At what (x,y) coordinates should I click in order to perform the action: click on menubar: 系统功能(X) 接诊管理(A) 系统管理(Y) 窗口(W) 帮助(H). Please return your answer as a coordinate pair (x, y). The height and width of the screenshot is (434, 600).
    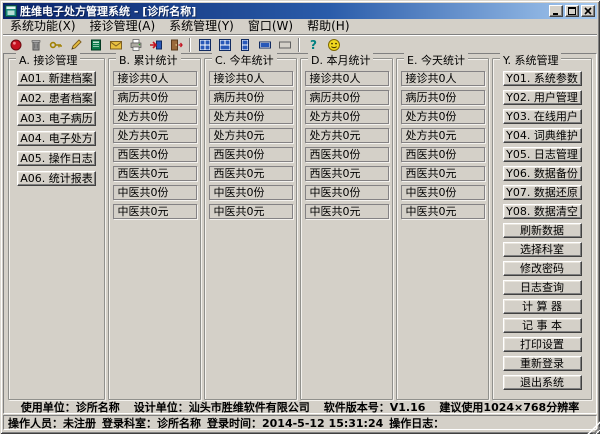
    Looking at the image, I should click on (300, 26).